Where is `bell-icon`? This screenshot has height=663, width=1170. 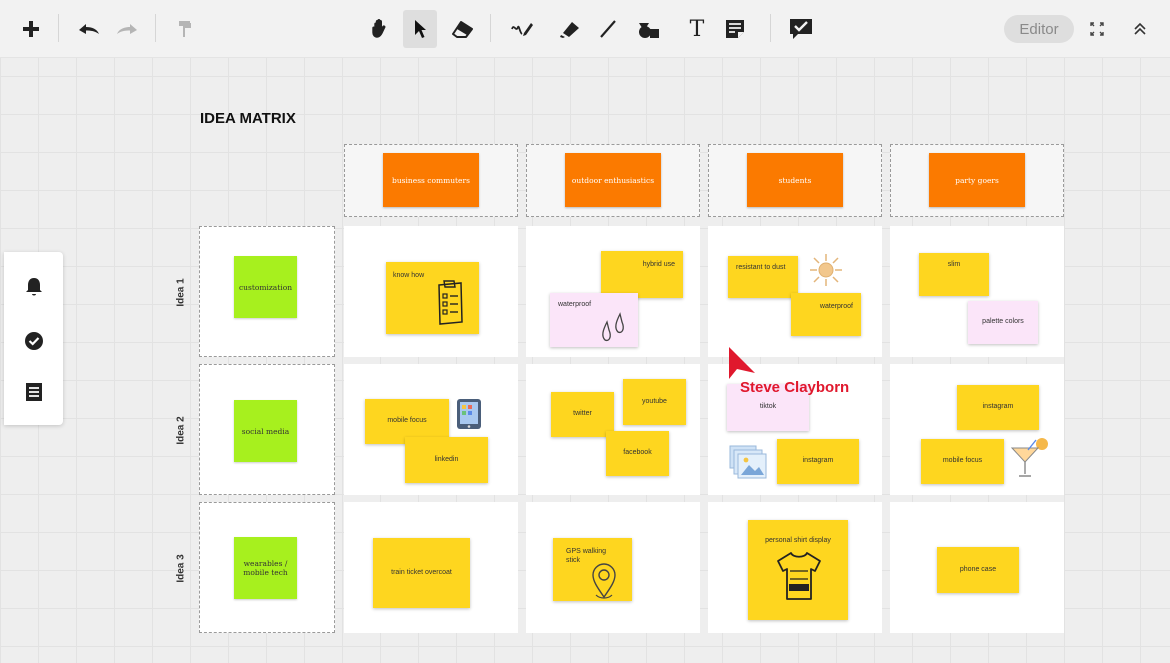 bell-icon is located at coordinates (34, 287).